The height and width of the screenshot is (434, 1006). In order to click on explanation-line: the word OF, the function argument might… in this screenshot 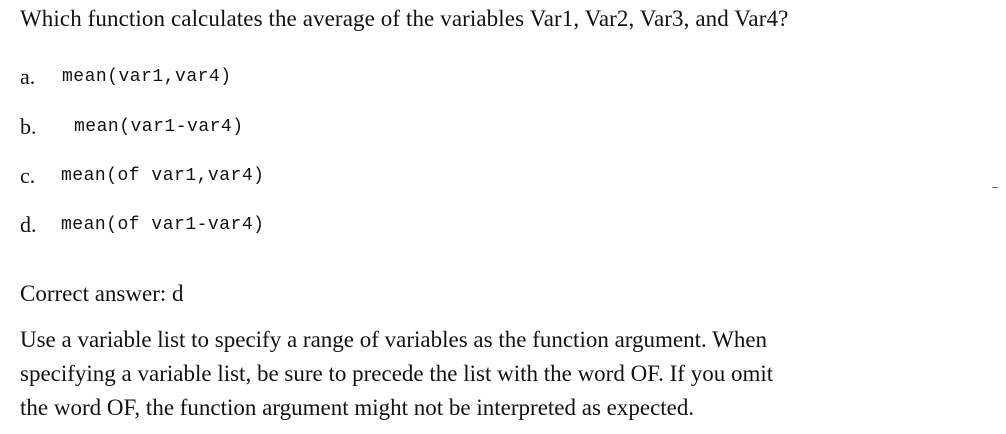, I will do `click(357, 407)`.